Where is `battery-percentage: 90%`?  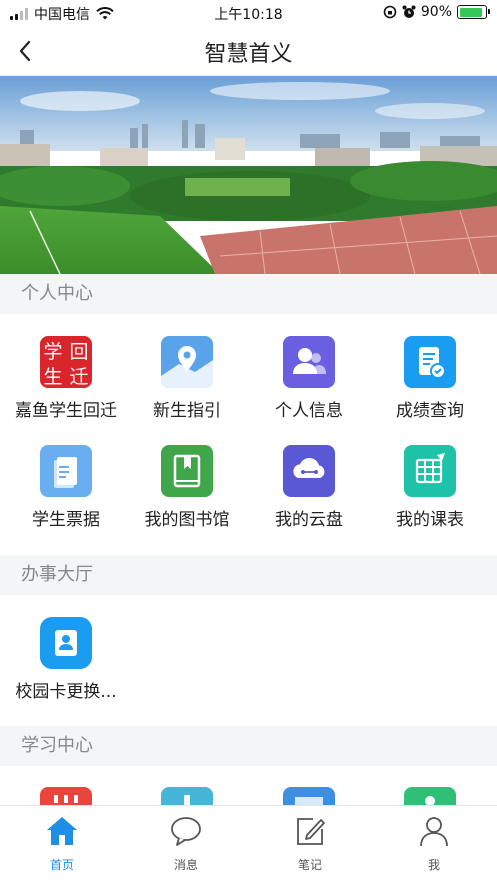
battery-percentage: 90% is located at coordinates (436, 12).